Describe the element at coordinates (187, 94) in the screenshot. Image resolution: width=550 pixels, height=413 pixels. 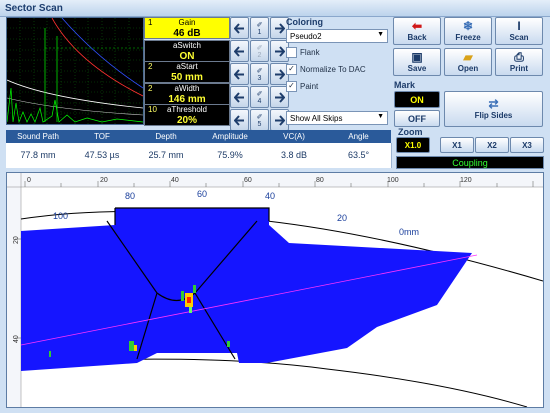
I see `param-a-width: 2 aWidth 146 mm` at that location.